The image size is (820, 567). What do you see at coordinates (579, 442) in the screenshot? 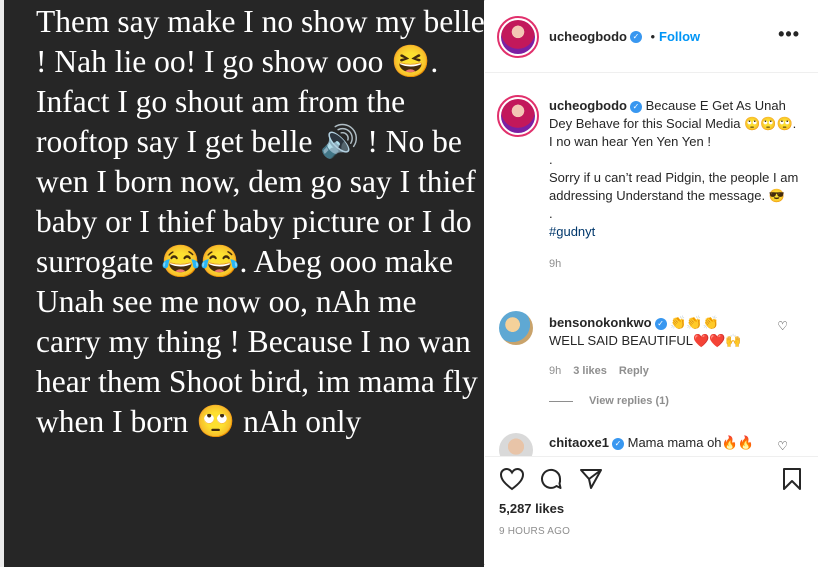
I see `comment-username: chitaoxe1` at bounding box center [579, 442].